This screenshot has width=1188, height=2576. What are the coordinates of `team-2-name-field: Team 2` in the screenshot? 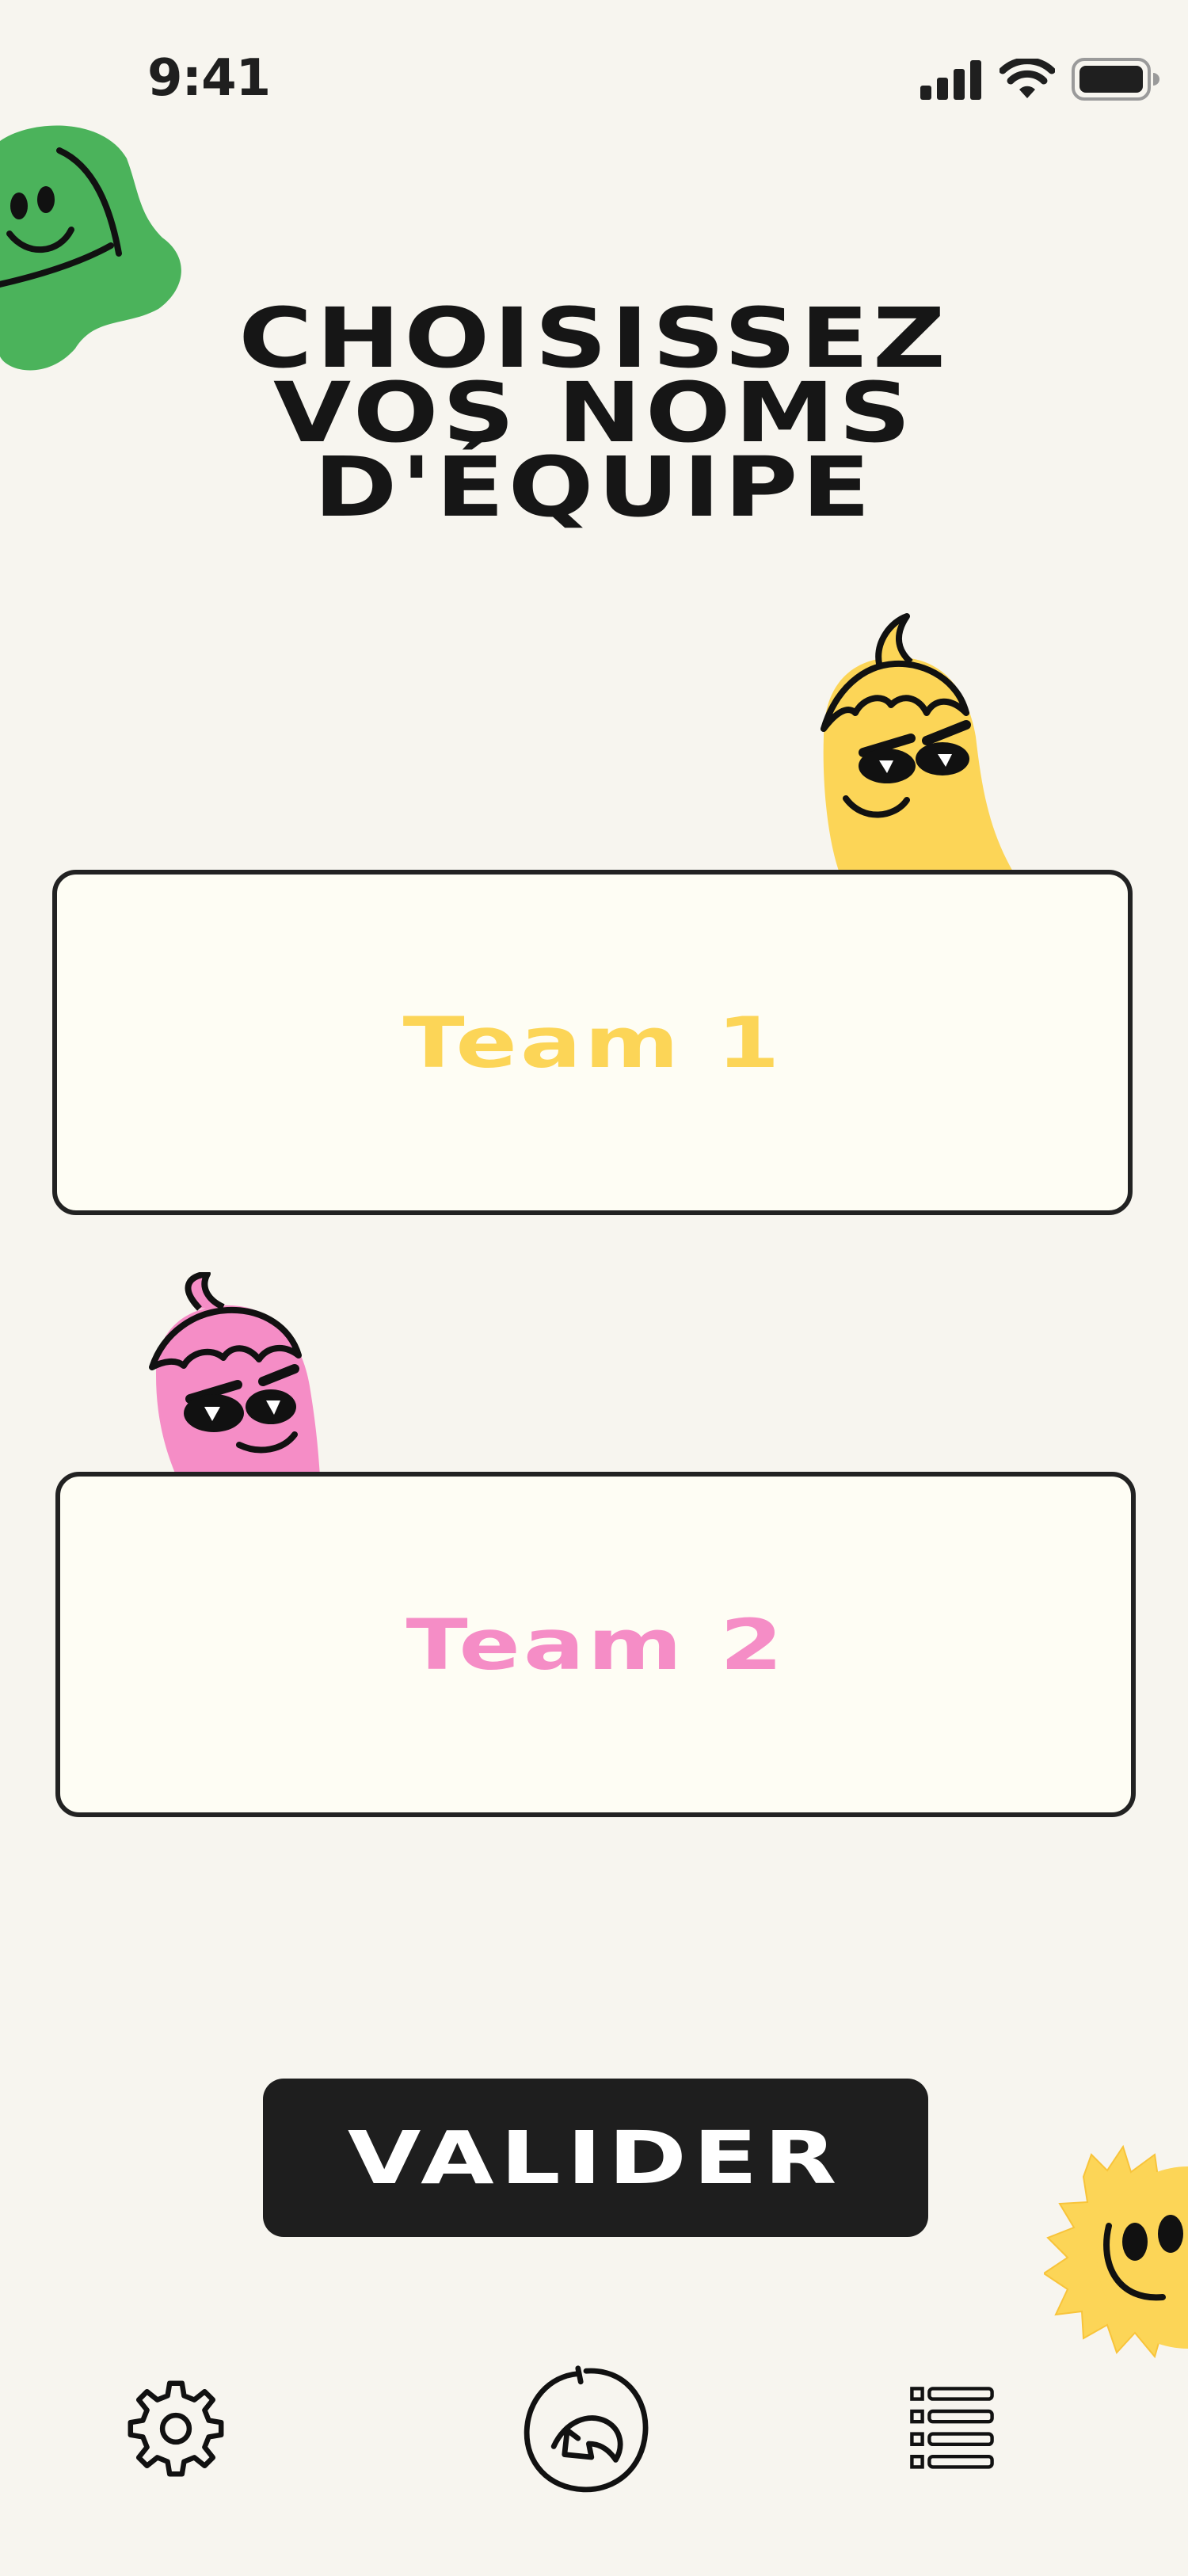 It's located at (595, 1645).